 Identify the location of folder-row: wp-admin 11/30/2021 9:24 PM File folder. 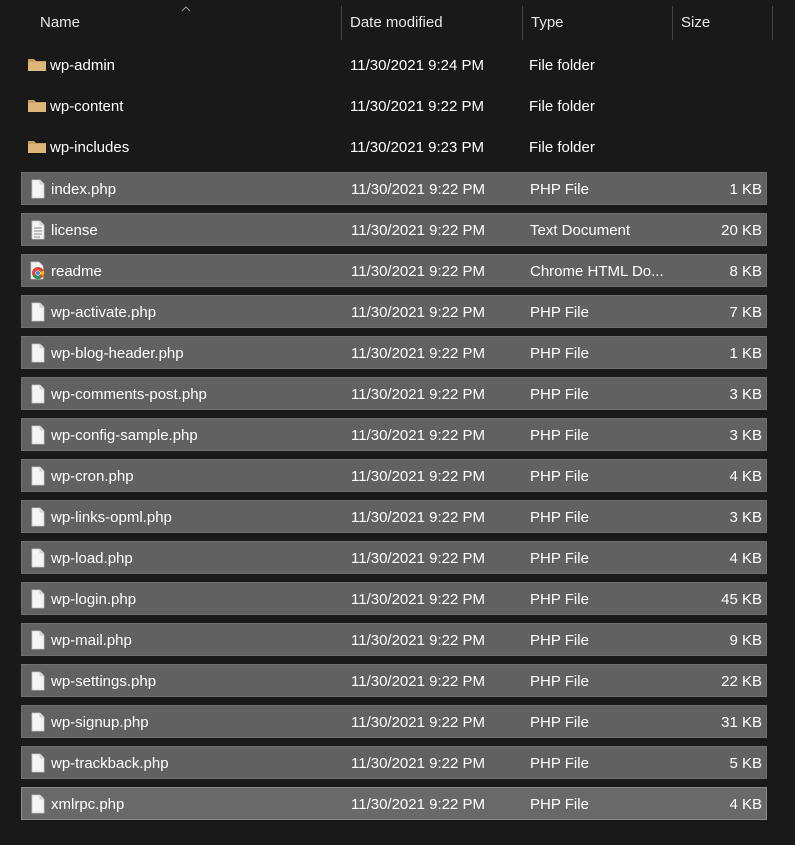
(394, 65).